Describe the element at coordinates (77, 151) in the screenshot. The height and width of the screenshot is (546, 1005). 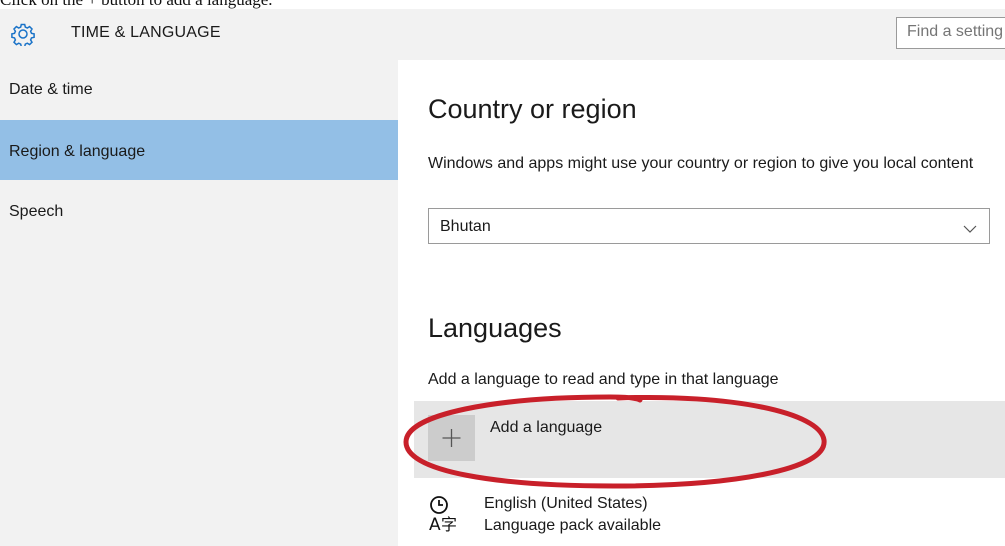
I see `sidebar-item-label: Region & language` at that location.